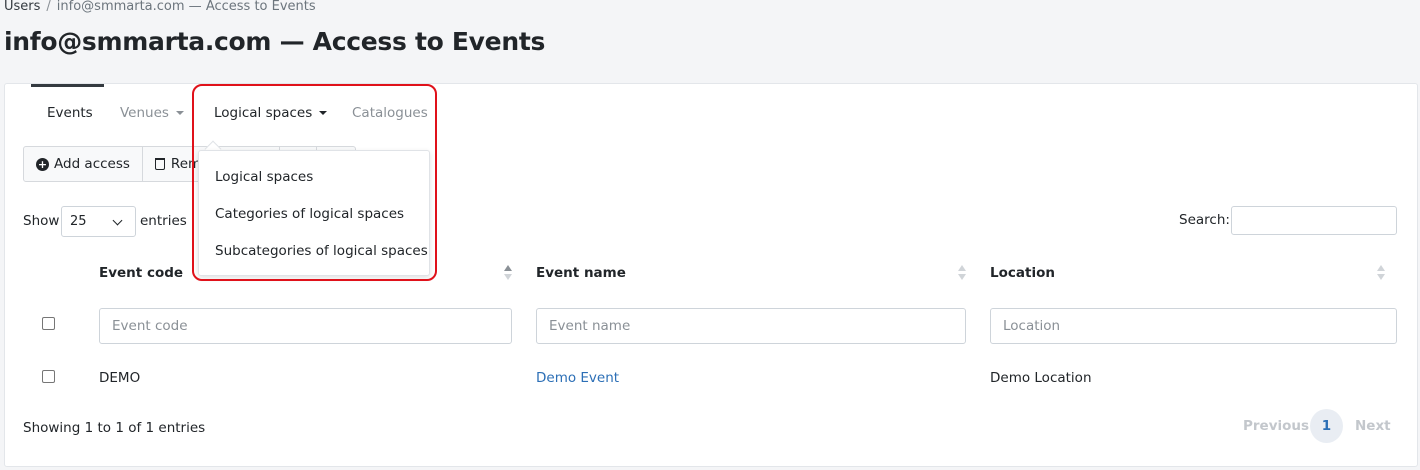 This screenshot has height=470, width=1420. I want to click on tab-catalogues: Catalogues, so click(390, 113).